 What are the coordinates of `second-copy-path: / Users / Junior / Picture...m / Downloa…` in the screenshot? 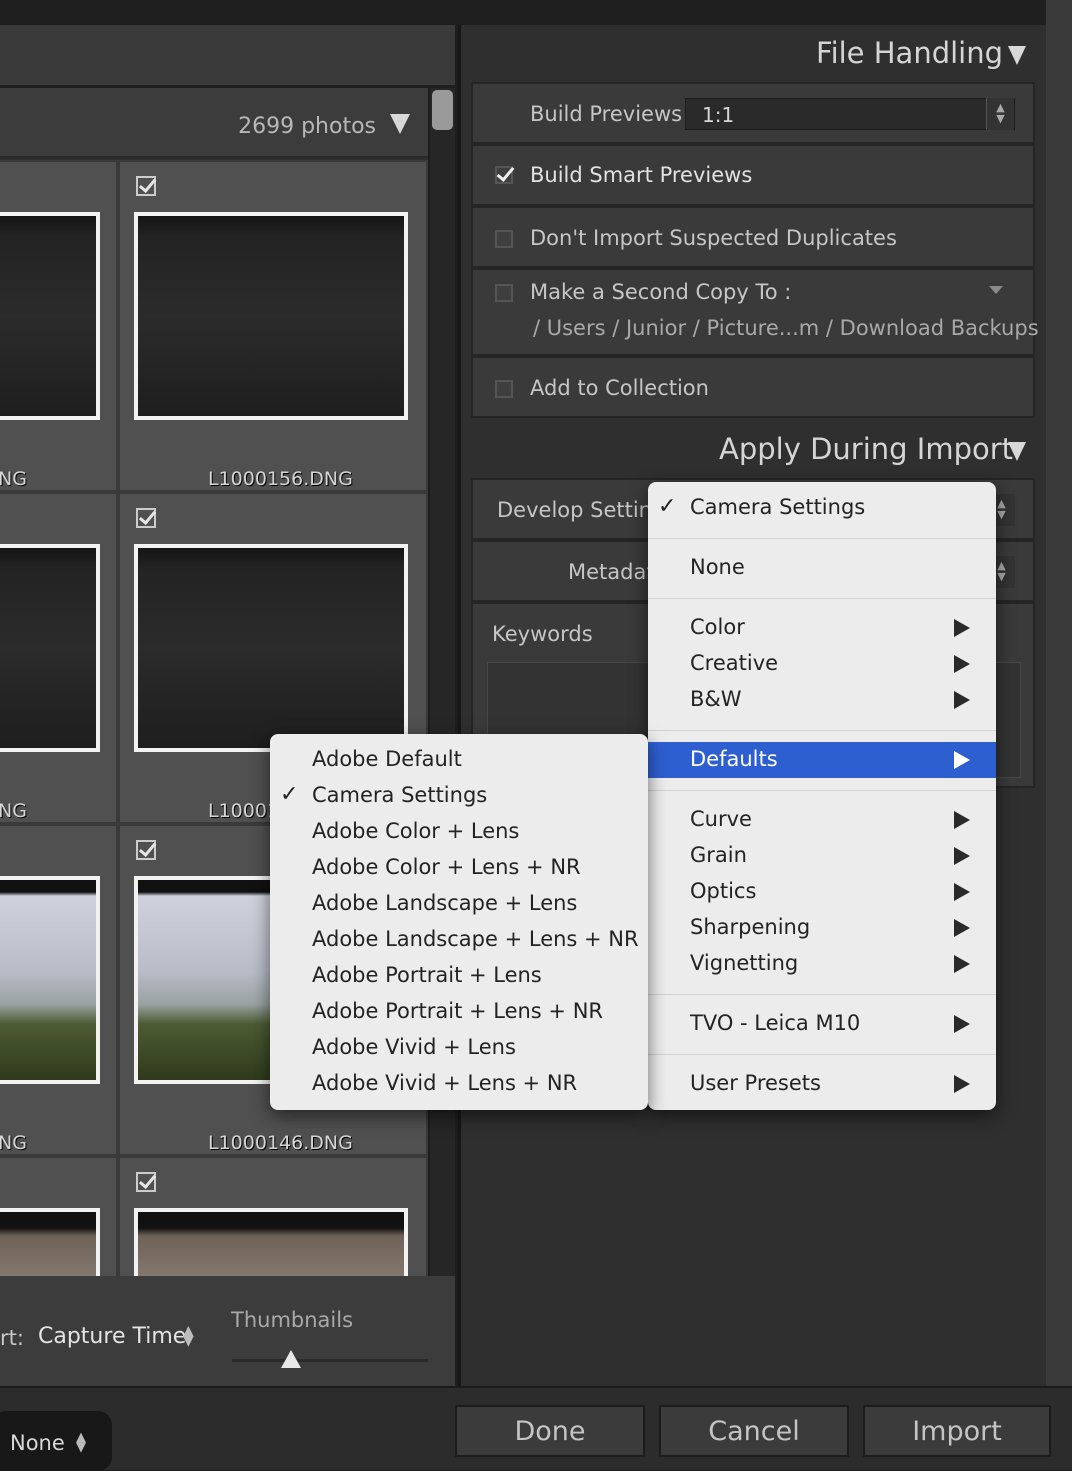 It's located at (786, 328).